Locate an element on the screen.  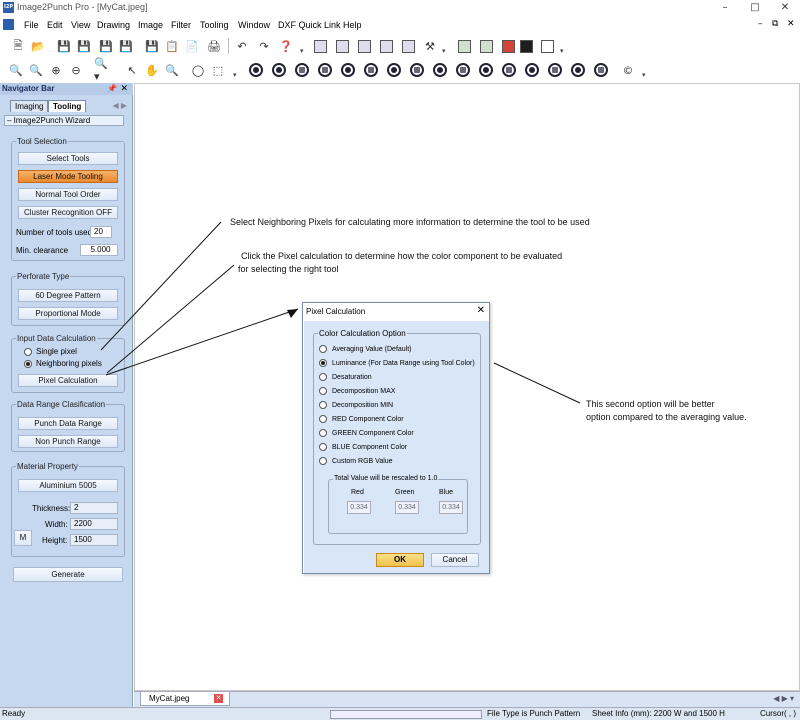
pan-hand-icon: ✋ is located at coordinates (152, 70).